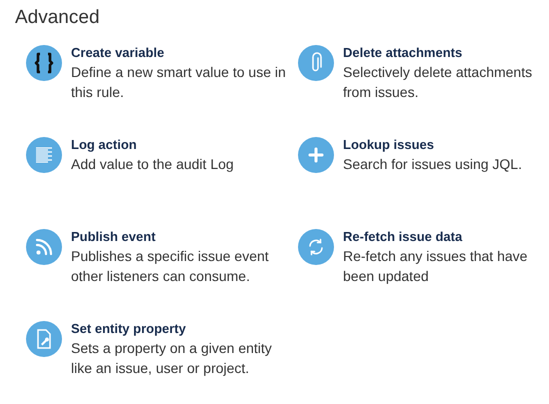 This screenshot has height=404, width=549. Describe the element at coordinates (316, 63) in the screenshot. I see `paperclip-icon` at that location.